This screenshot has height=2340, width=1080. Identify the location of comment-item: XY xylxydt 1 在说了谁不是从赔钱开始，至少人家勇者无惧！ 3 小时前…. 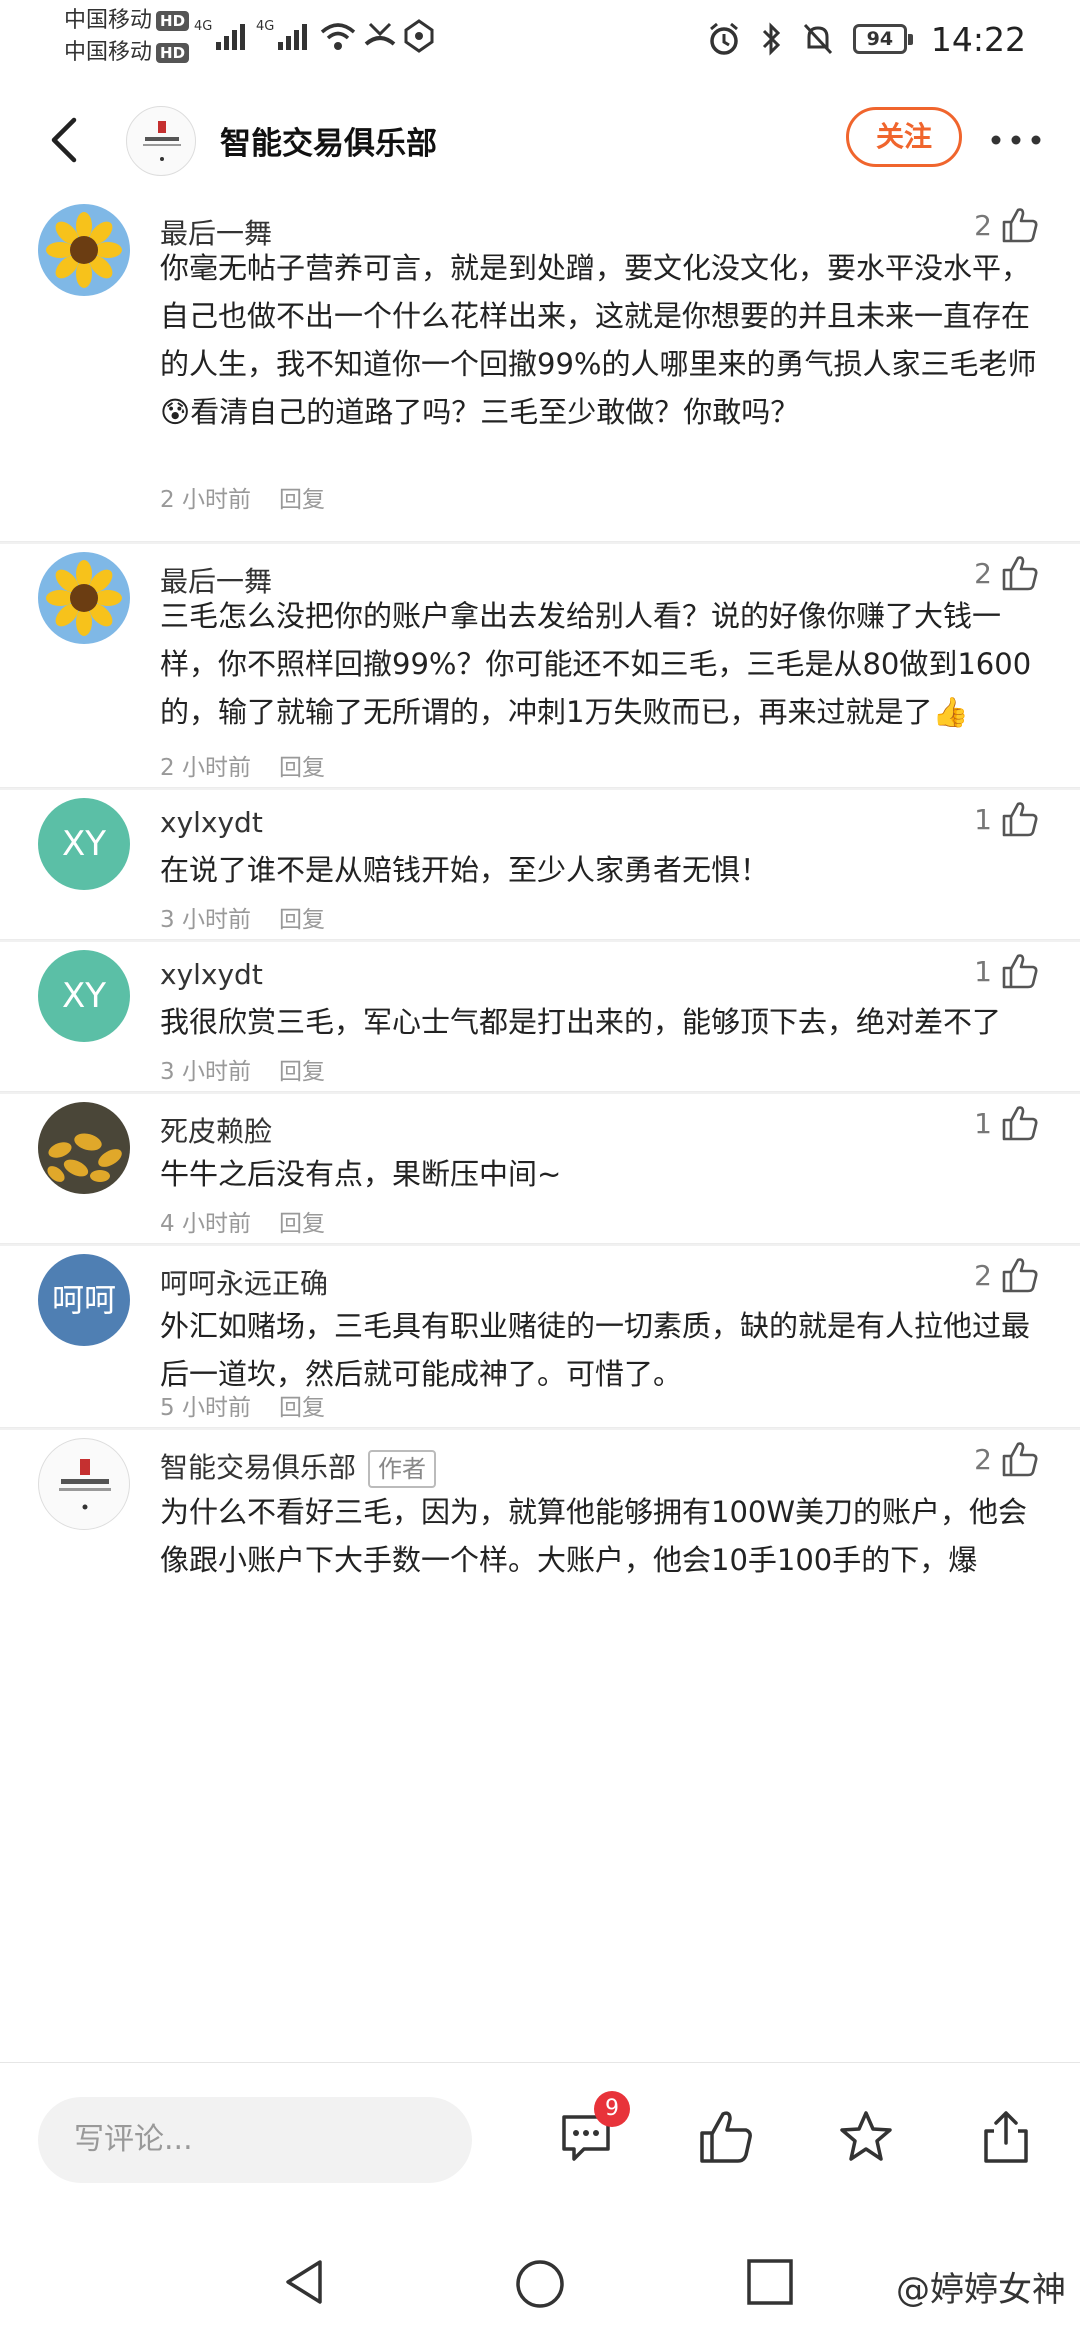
(540, 864).